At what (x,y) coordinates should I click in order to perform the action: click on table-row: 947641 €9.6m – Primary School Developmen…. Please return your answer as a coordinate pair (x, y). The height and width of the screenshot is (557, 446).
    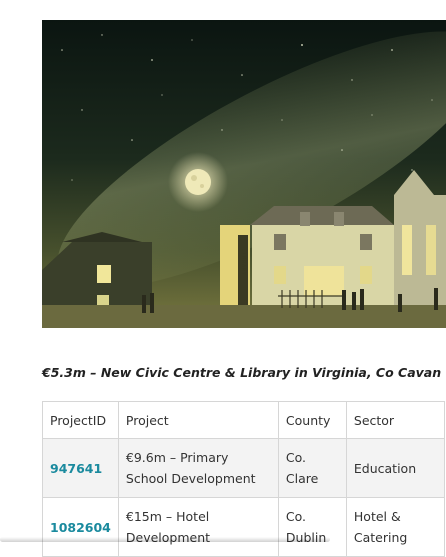
    Looking at the image, I should click on (243, 468).